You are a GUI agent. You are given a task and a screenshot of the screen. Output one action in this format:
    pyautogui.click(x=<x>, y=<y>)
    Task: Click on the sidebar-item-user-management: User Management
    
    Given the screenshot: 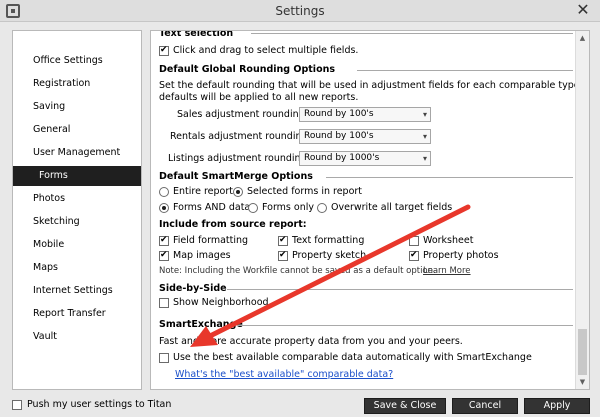 What is the action you would take?
    pyautogui.click(x=77, y=153)
    